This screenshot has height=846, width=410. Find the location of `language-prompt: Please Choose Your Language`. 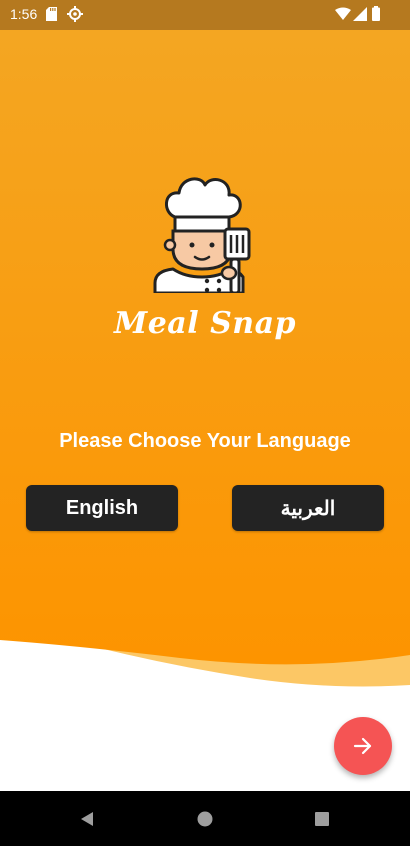

language-prompt: Please Choose Your Language is located at coordinates (205, 441).